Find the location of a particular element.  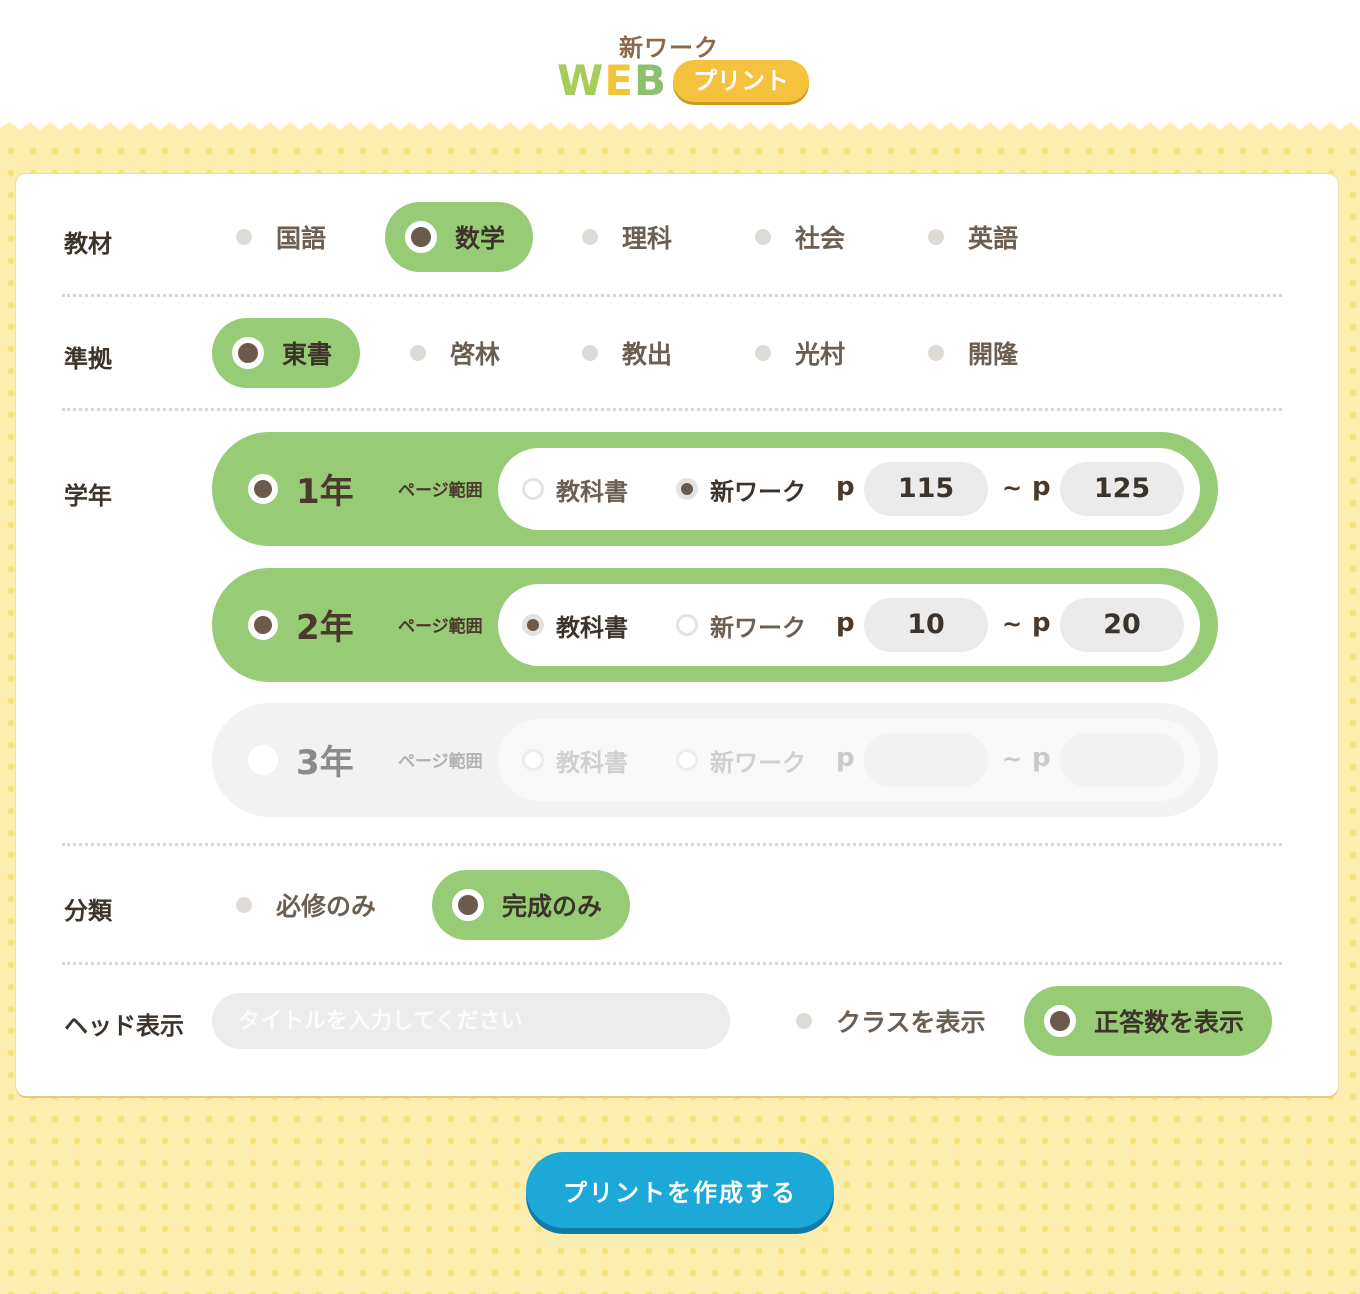

page-from-field: 10 is located at coordinates (926, 625).